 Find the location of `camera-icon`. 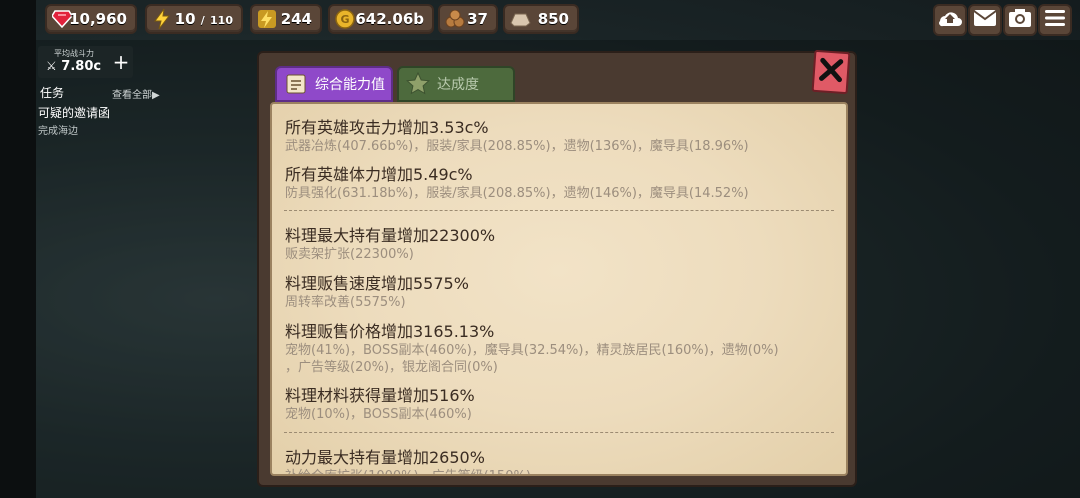

camera-icon is located at coordinates (1020, 20).